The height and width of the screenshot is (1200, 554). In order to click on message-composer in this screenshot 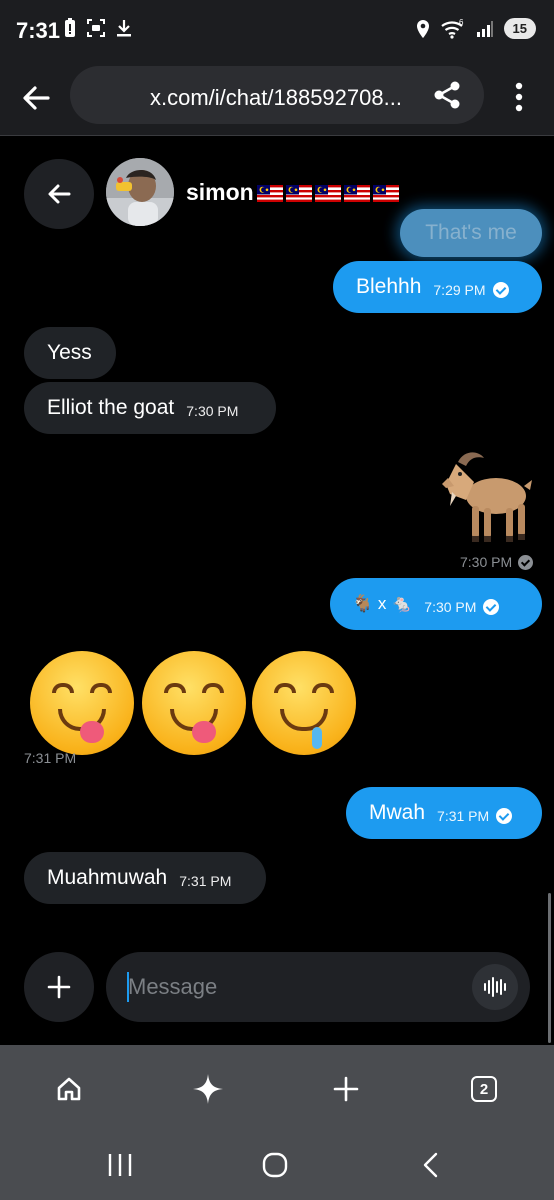, I will do `click(318, 987)`.